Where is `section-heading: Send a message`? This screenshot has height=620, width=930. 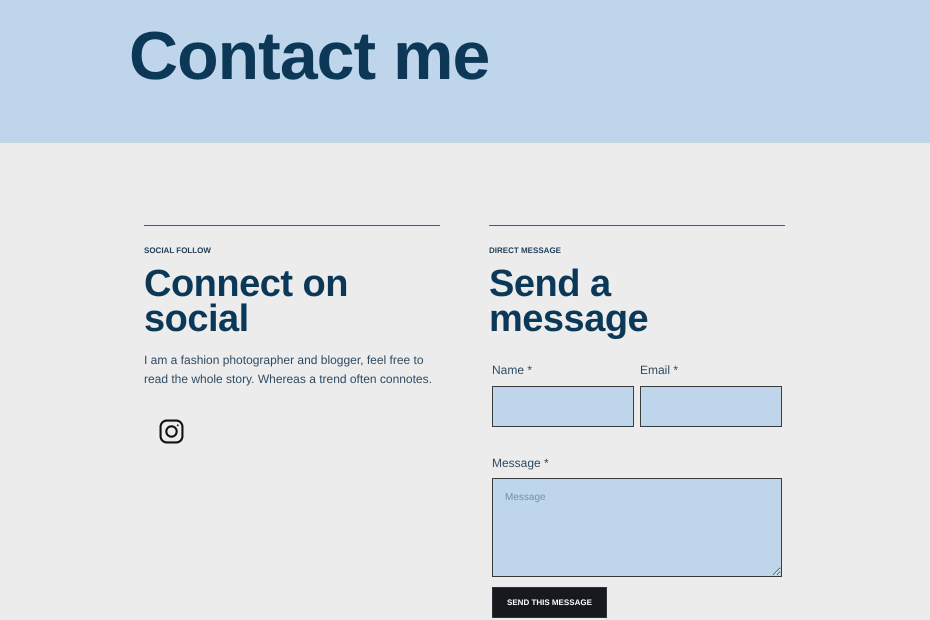 section-heading: Send a message is located at coordinates (569, 302).